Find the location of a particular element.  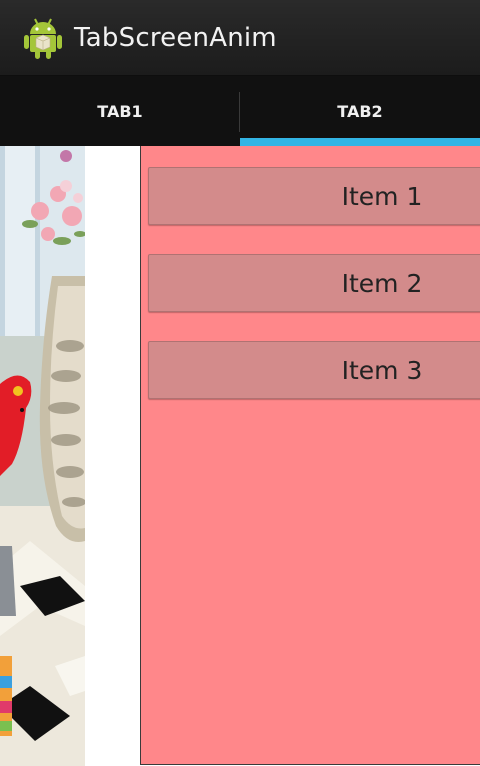

action-bar: TabScreenAnim is located at coordinates (240, 38).